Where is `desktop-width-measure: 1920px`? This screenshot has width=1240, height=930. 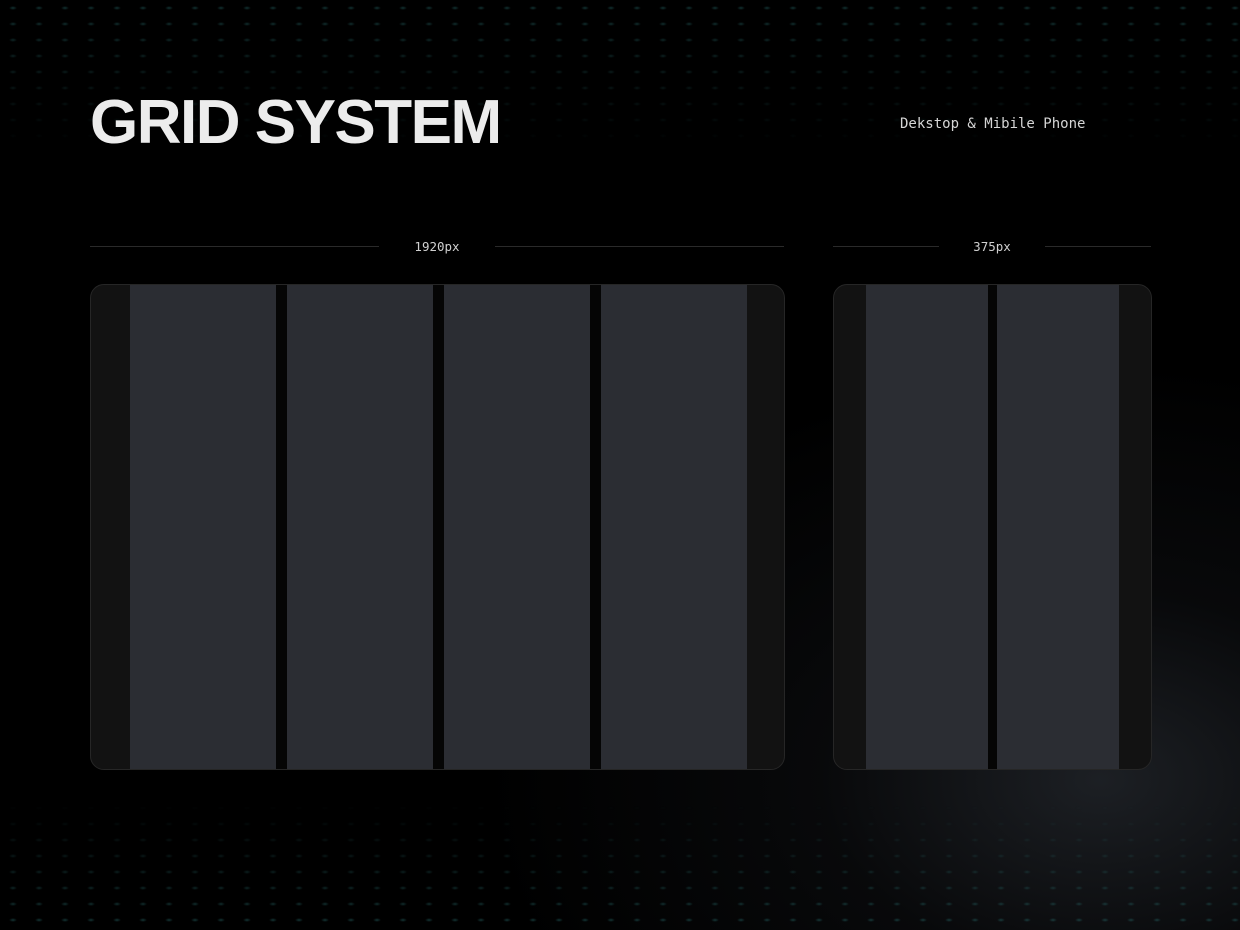 desktop-width-measure: 1920px is located at coordinates (437, 247).